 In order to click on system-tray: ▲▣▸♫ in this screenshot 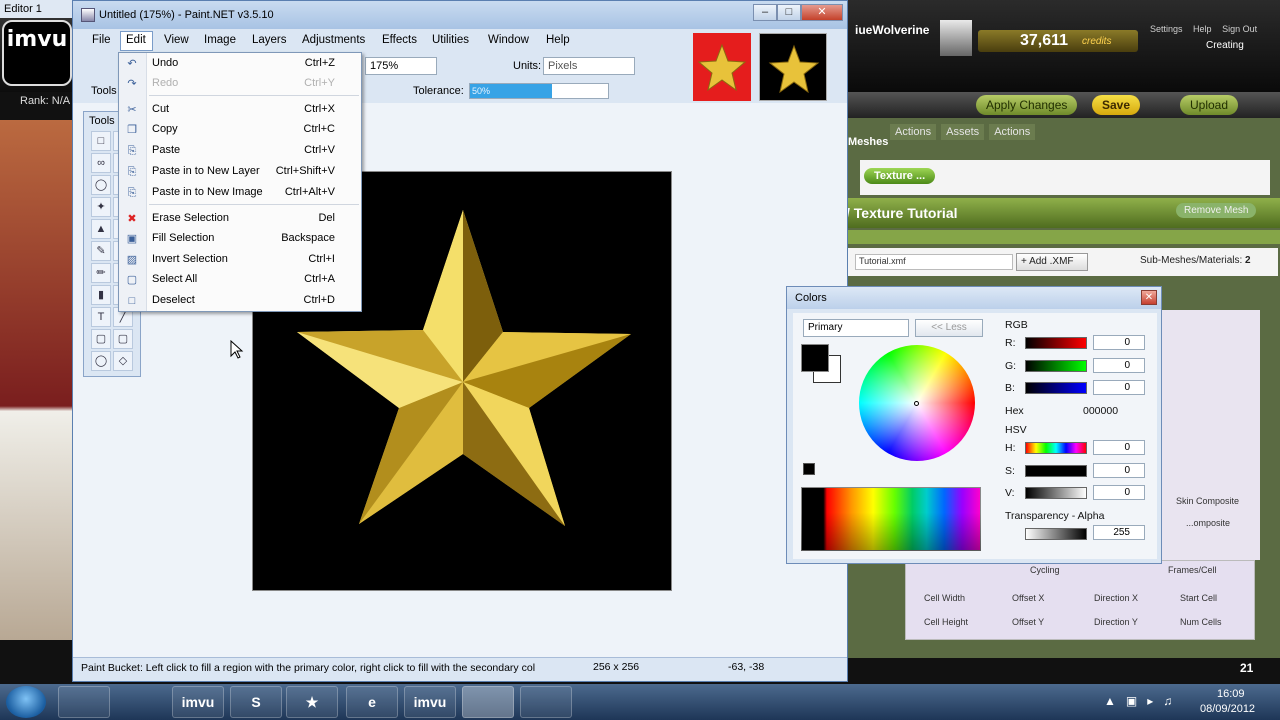, I will do `click(1143, 701)`.